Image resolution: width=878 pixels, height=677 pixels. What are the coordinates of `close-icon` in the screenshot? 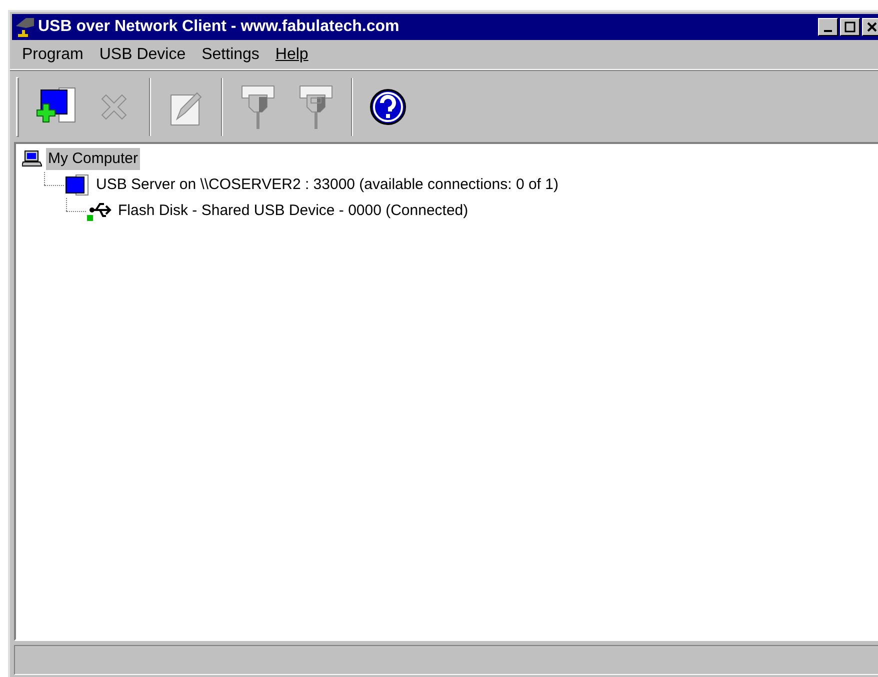 It's located at (872, 27).